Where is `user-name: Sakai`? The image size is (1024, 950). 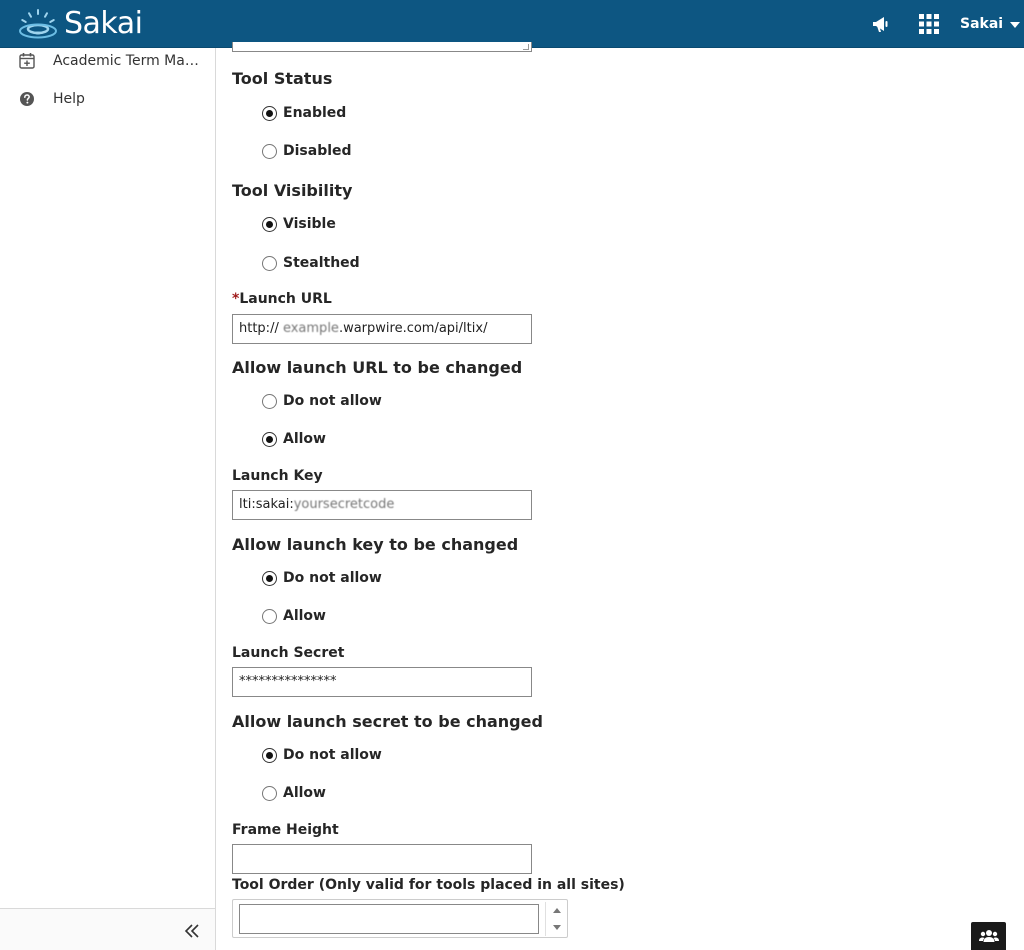
user-name: Sakai is located at coordinates (982, 24).